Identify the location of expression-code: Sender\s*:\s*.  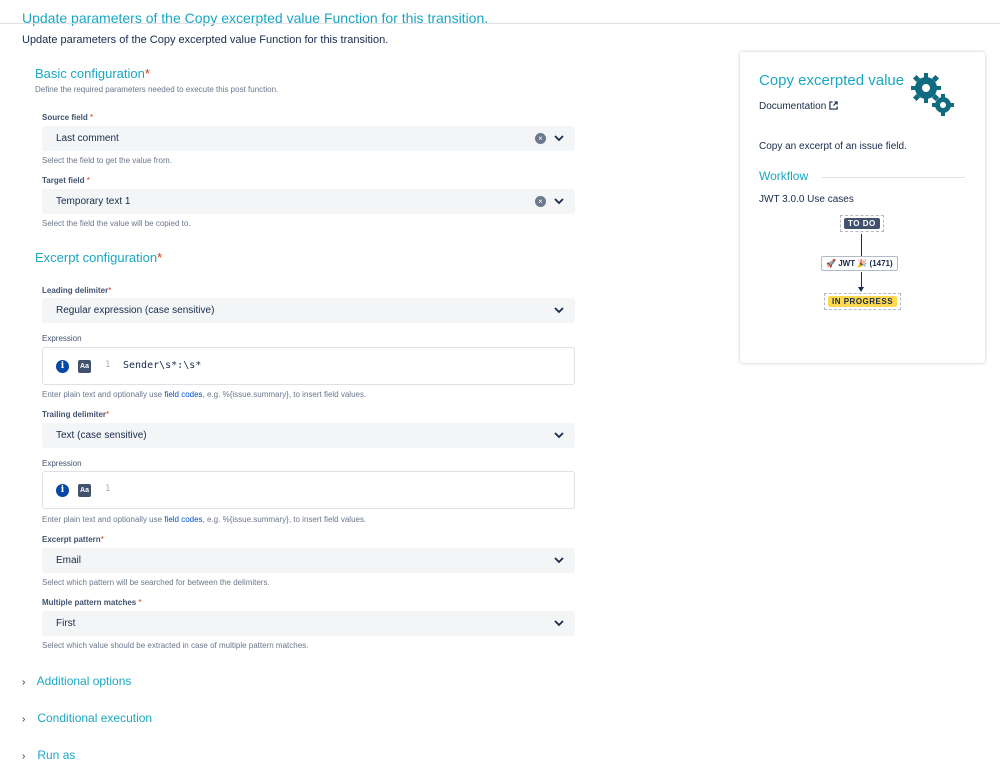
(162, 365).